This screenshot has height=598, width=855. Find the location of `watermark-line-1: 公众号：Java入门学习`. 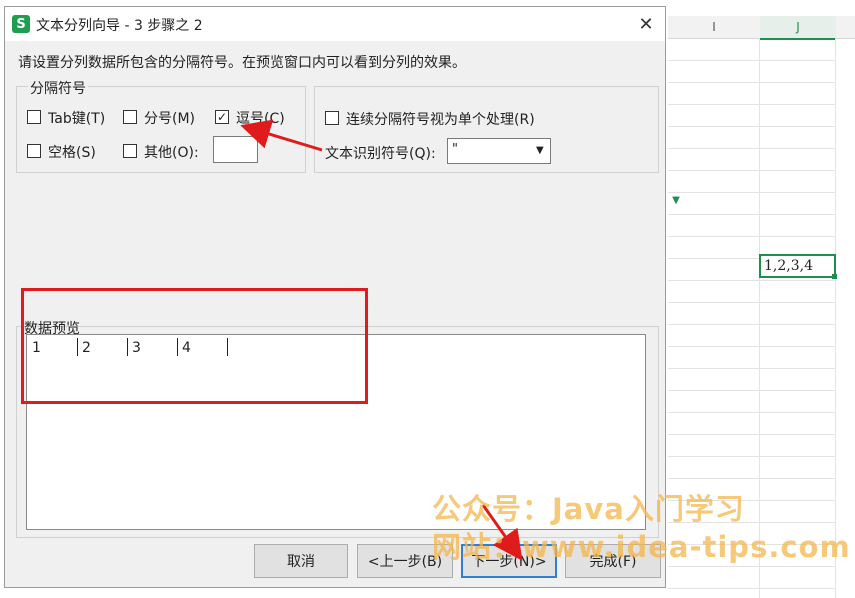

watermark-line-1: 公众号：Java入门学习 is located at coordinates (588, 509).